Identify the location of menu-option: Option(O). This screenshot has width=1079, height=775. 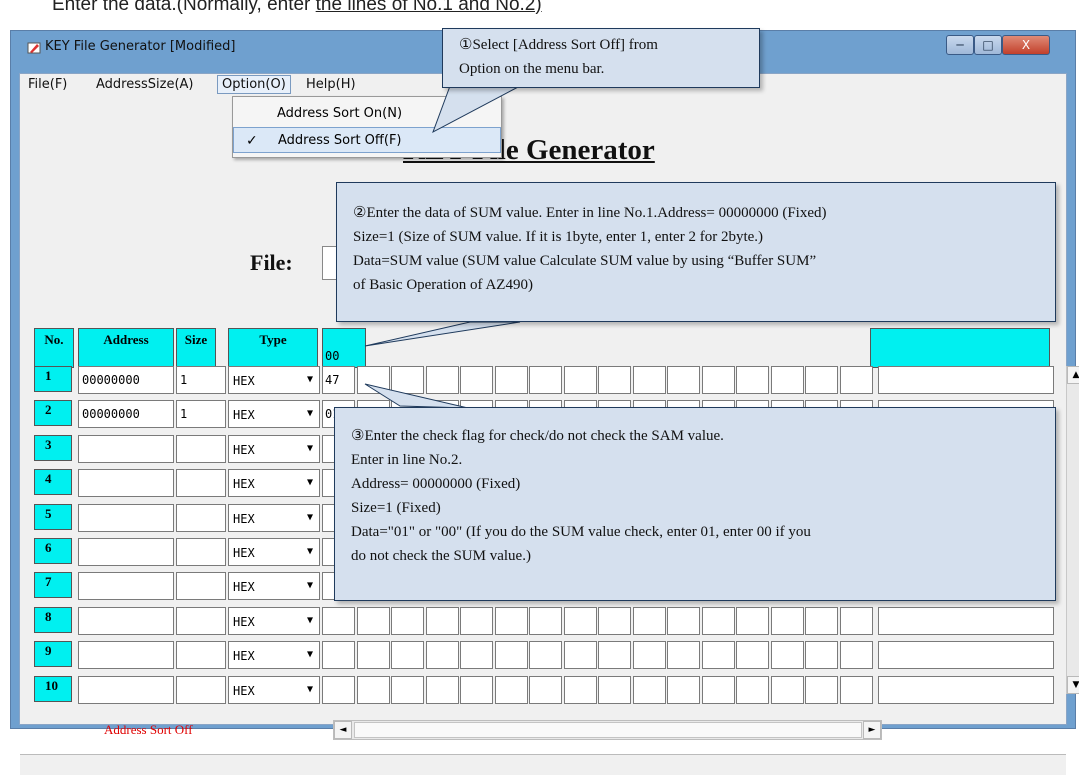
(254, 84).